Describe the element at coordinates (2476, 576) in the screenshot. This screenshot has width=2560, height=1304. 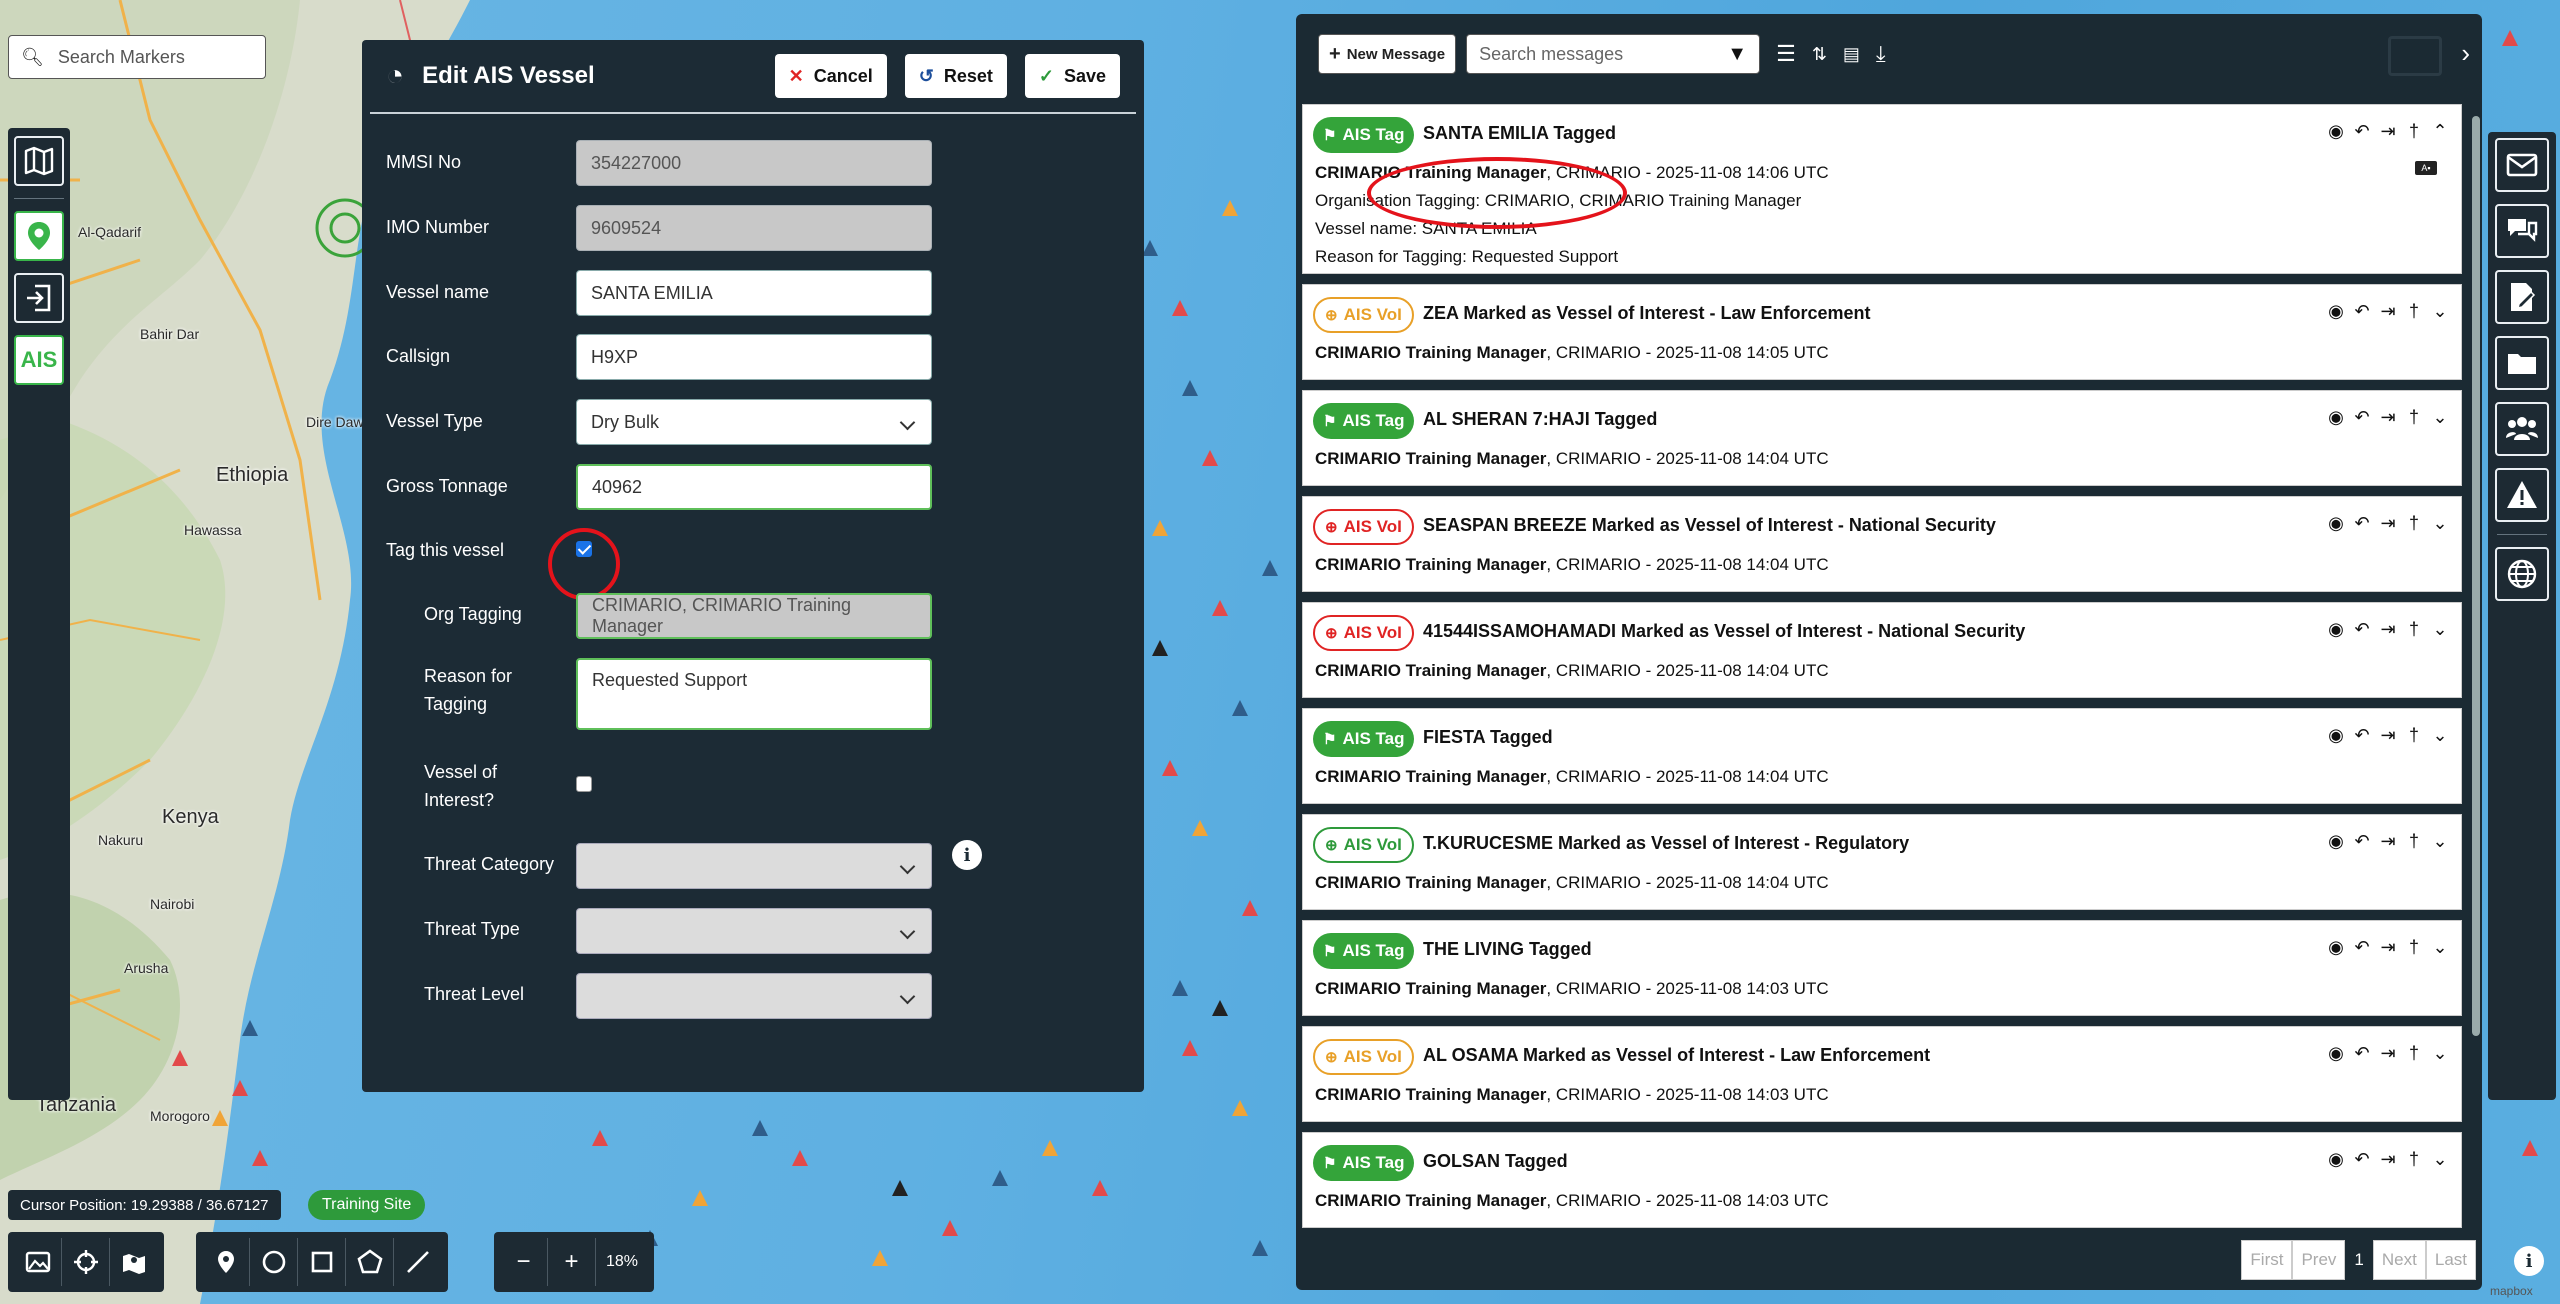
I see `message-list-scrollbar` at that location.